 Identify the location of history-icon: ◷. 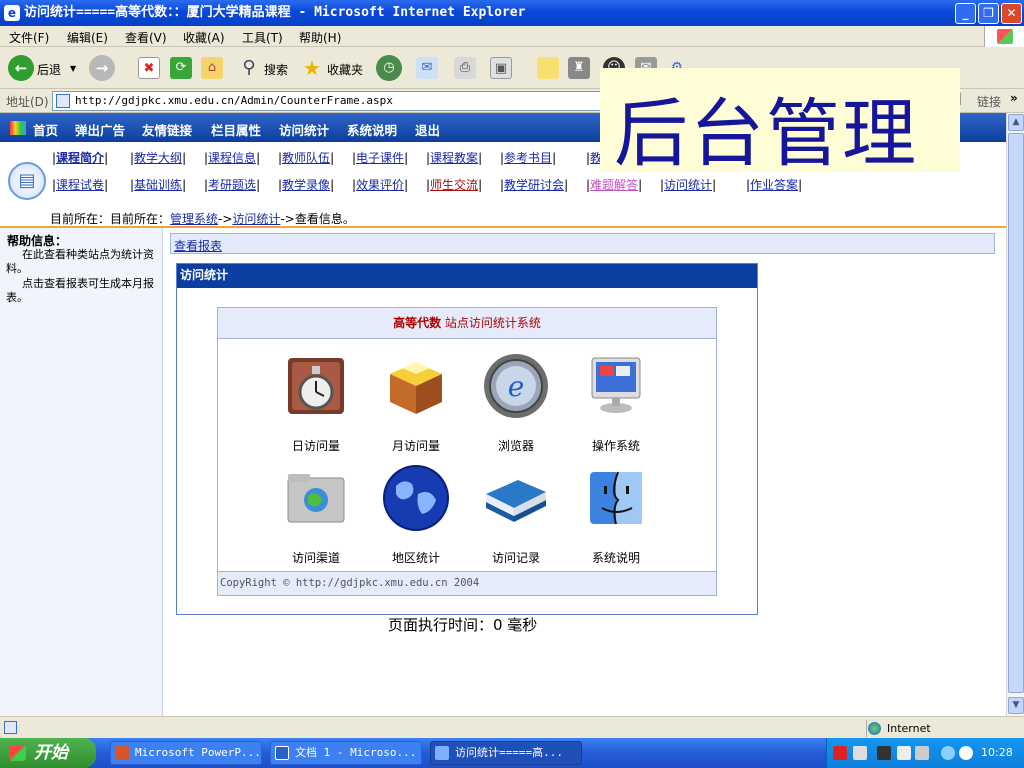
(389, 68).